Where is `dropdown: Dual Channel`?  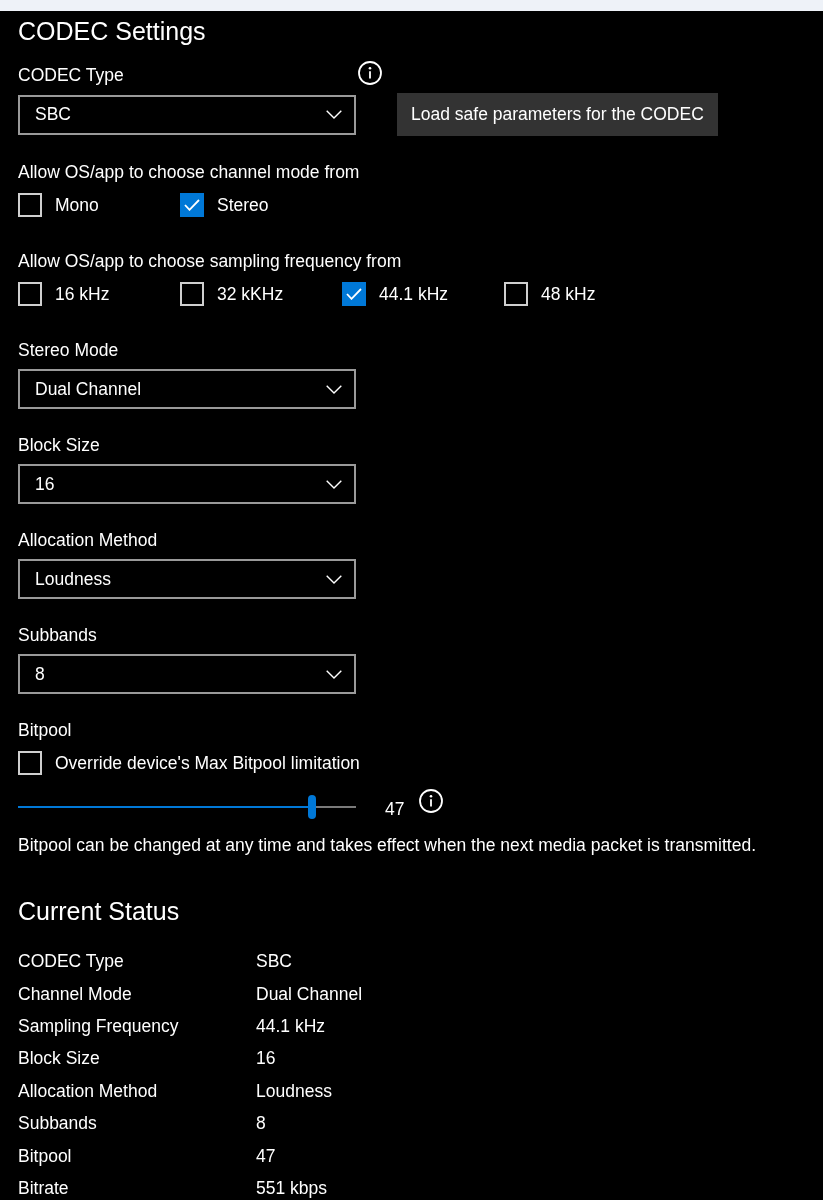
dropdown: Dual Channel is located at coordinates (187, 389).